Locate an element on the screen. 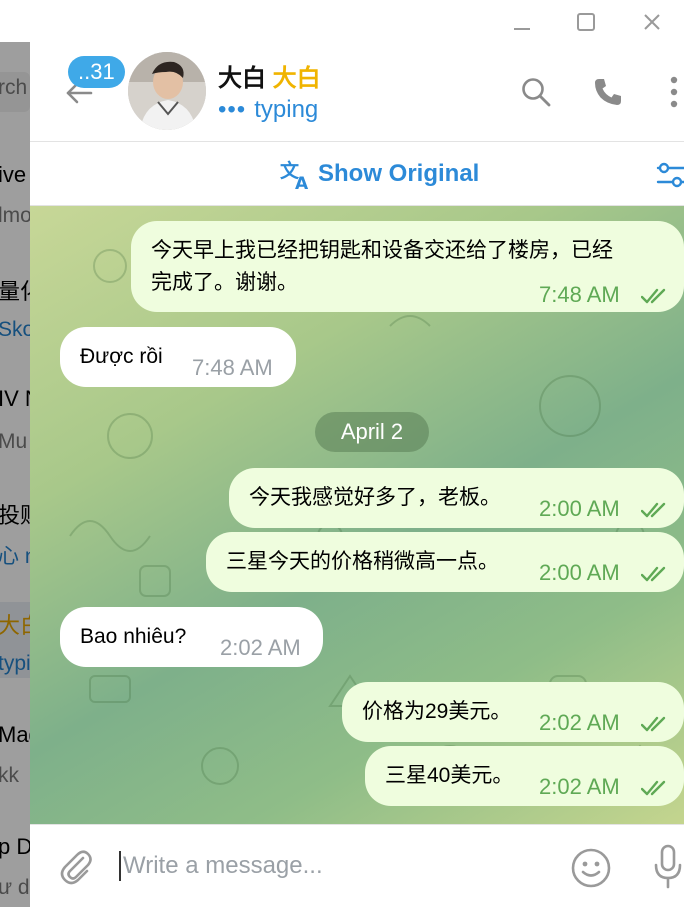  search-icon is located at coordinates (536, 92).